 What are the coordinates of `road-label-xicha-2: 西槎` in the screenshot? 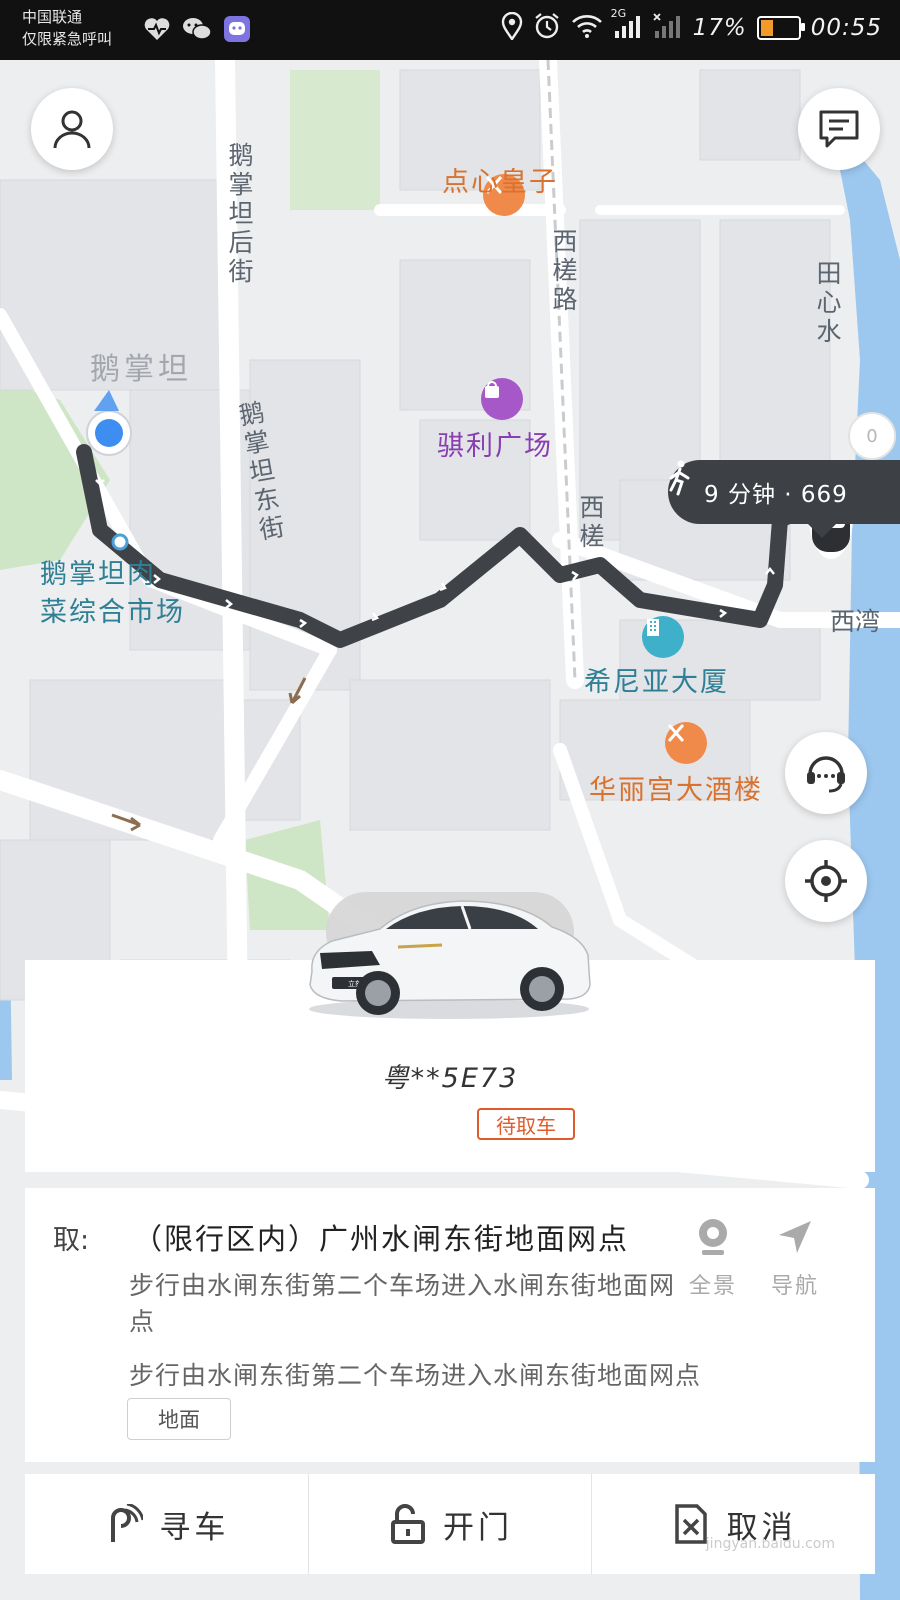 It's located at (590, 523).